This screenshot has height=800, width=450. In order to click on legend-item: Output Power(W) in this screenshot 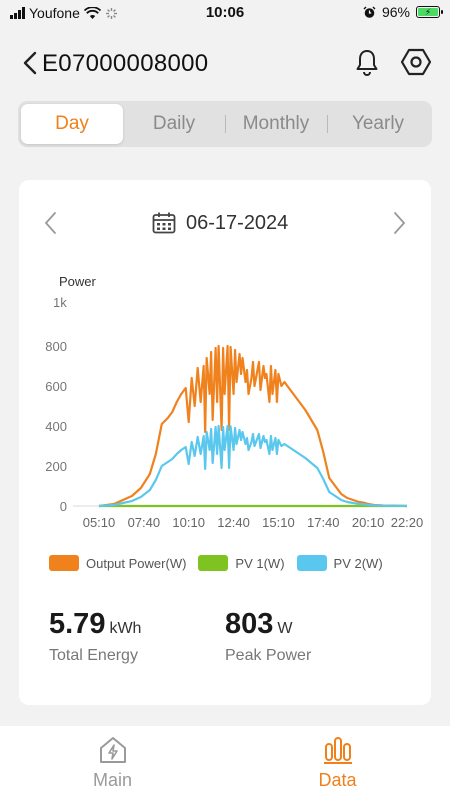, I will do `click(117, 563)`.